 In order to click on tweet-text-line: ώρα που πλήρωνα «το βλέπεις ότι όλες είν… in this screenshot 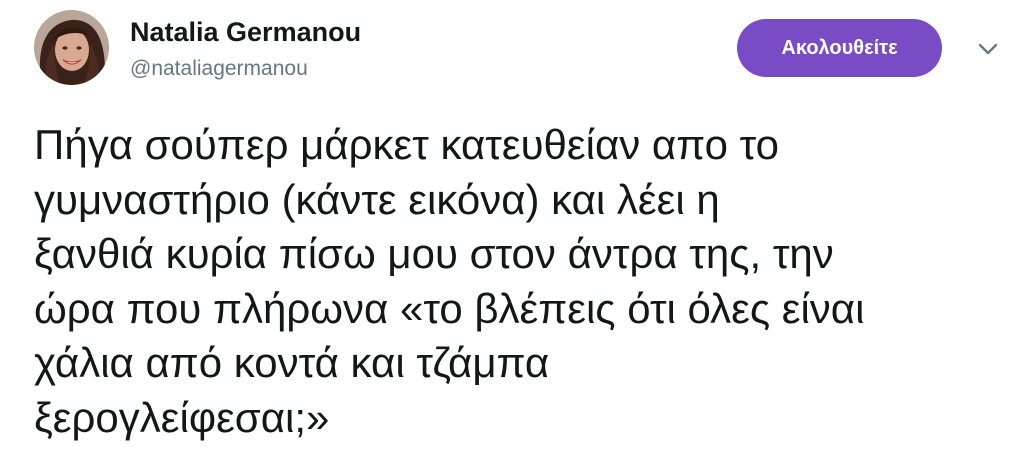, I will do `click(449, 308)`.